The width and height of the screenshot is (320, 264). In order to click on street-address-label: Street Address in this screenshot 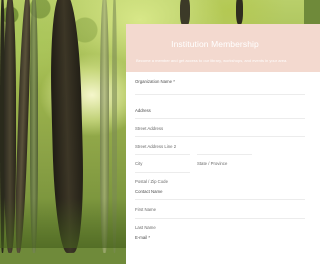, I will do `click(149, 128)`.